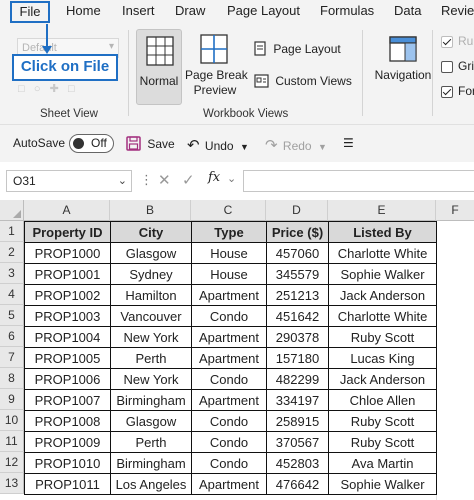 The image size is (474, 500). What do you see at coordinates (151, 232) in the screenshot?
I see `header-cell: City` at bounding box center [151, 232].